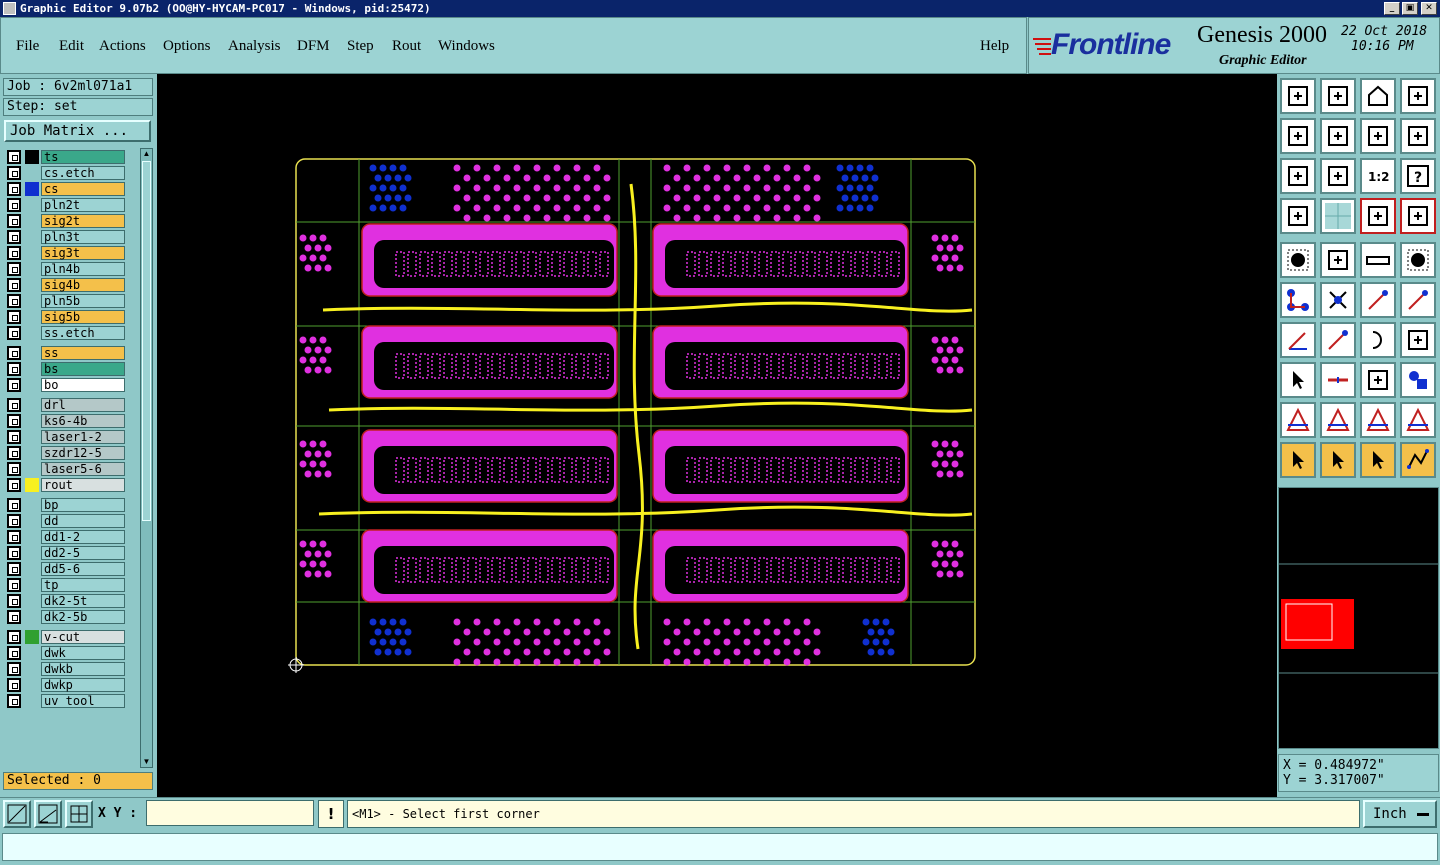 This screenshot has height=865, width=1440. I want to click on split-view-tool, so click(1418, 96).